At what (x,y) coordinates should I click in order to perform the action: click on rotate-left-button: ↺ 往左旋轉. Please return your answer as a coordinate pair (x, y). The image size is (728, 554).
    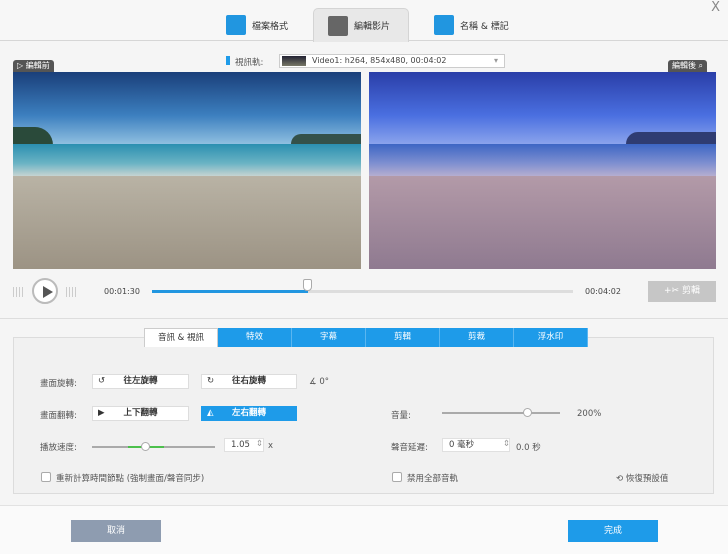
    Looking at the image, I should click on (140, 381).